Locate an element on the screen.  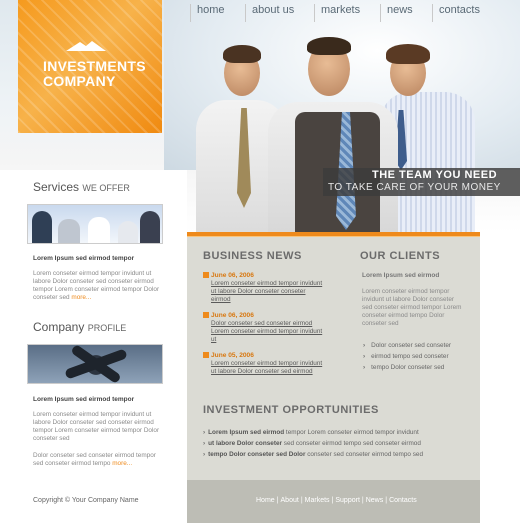
news-date-3-text: June 05, 2006 is located at coordinates (232, 355).